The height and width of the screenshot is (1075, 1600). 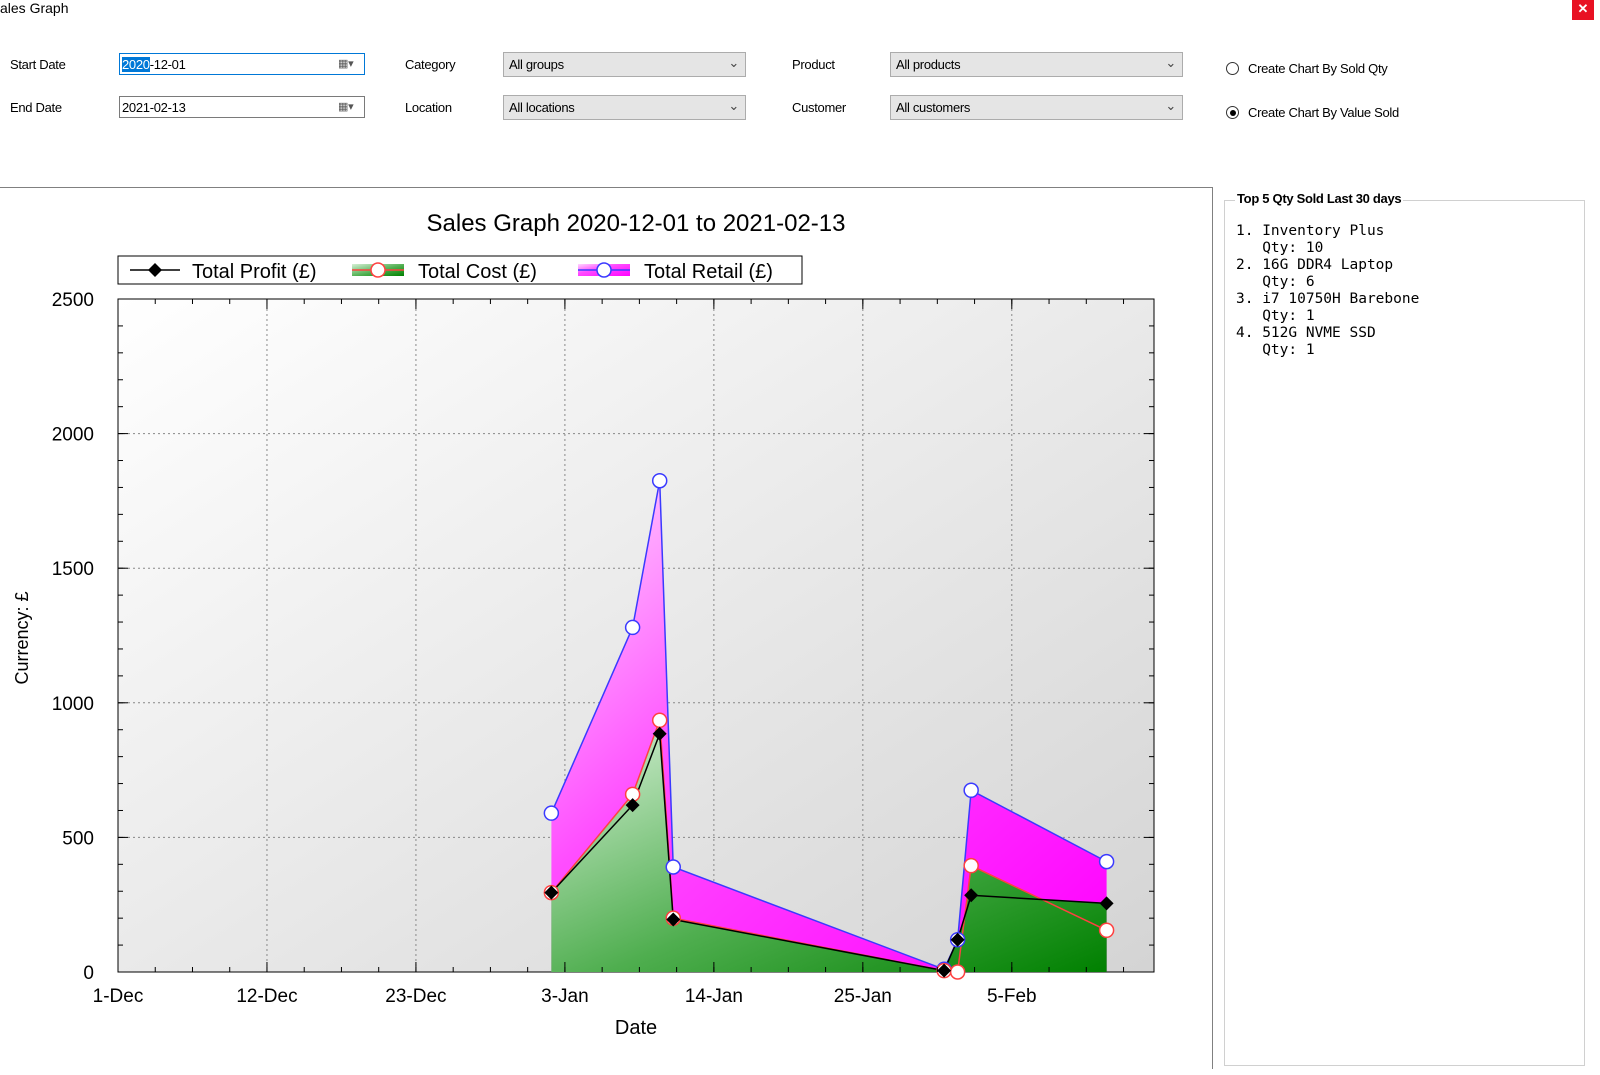 I want to click on end-date-label: End Date, so click(x=36, y=107).